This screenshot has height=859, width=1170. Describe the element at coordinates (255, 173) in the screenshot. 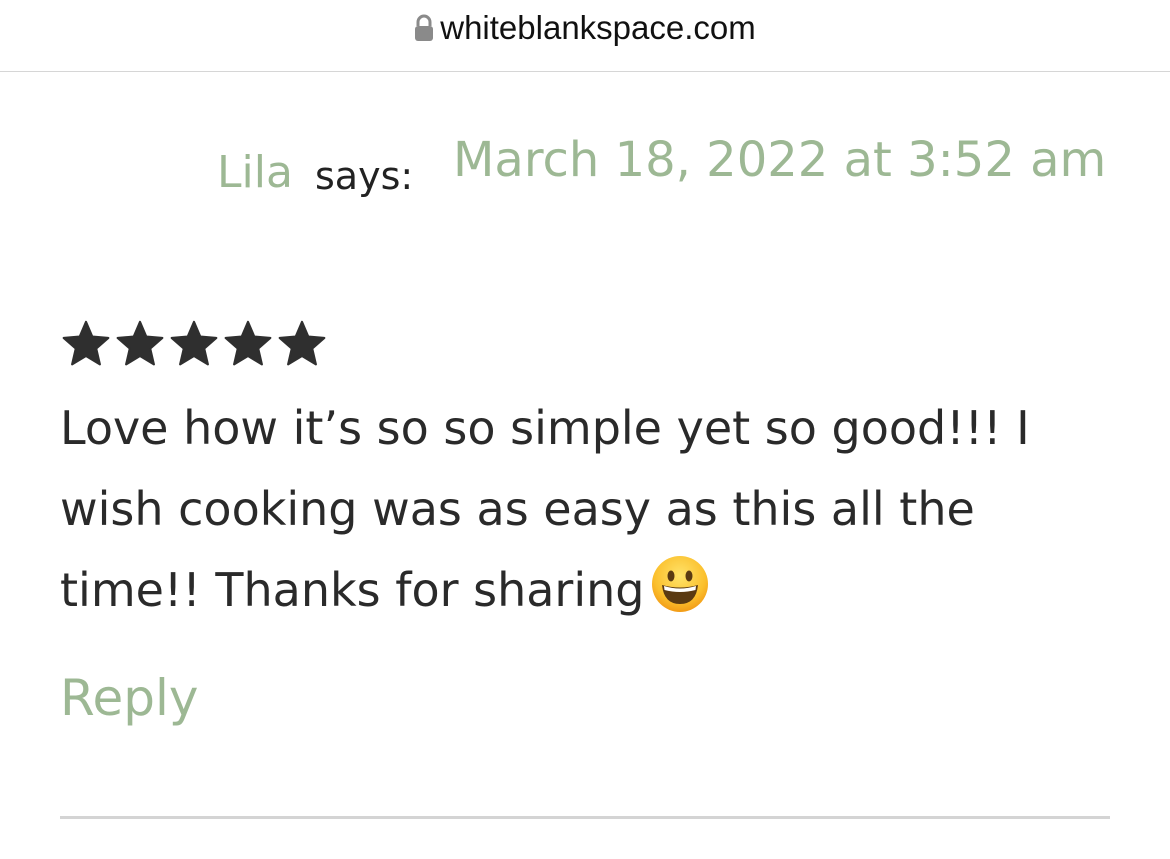

I see `comment-author-link: Lila` at that location.